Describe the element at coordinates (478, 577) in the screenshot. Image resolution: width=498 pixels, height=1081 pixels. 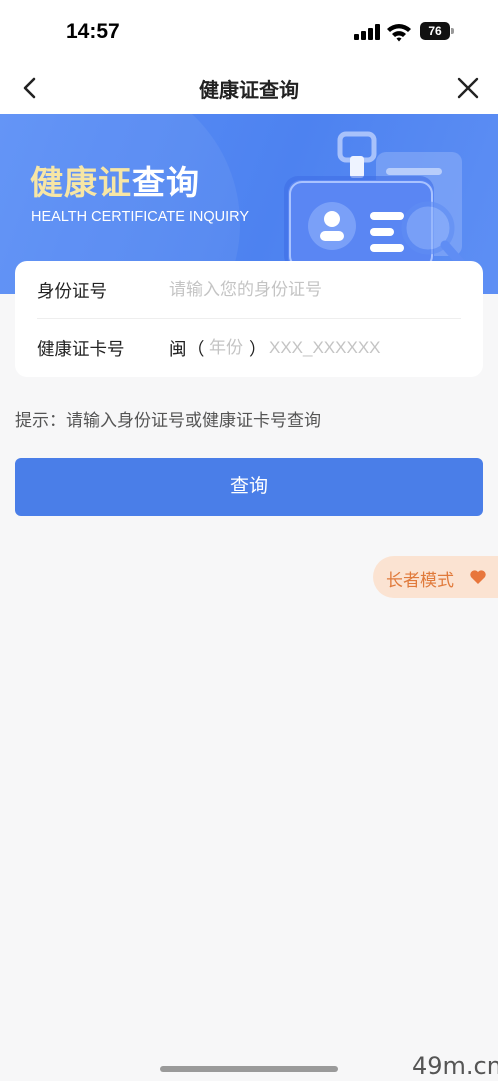
I see `heart-icon` at that location.